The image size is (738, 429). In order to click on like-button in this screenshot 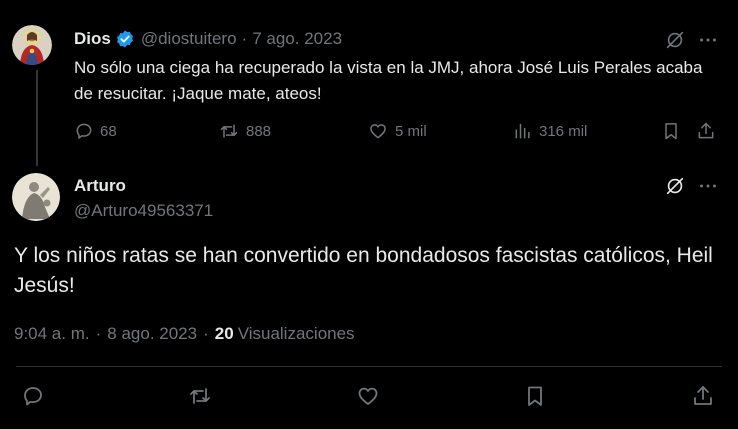, I will do `click(368, 396)`.